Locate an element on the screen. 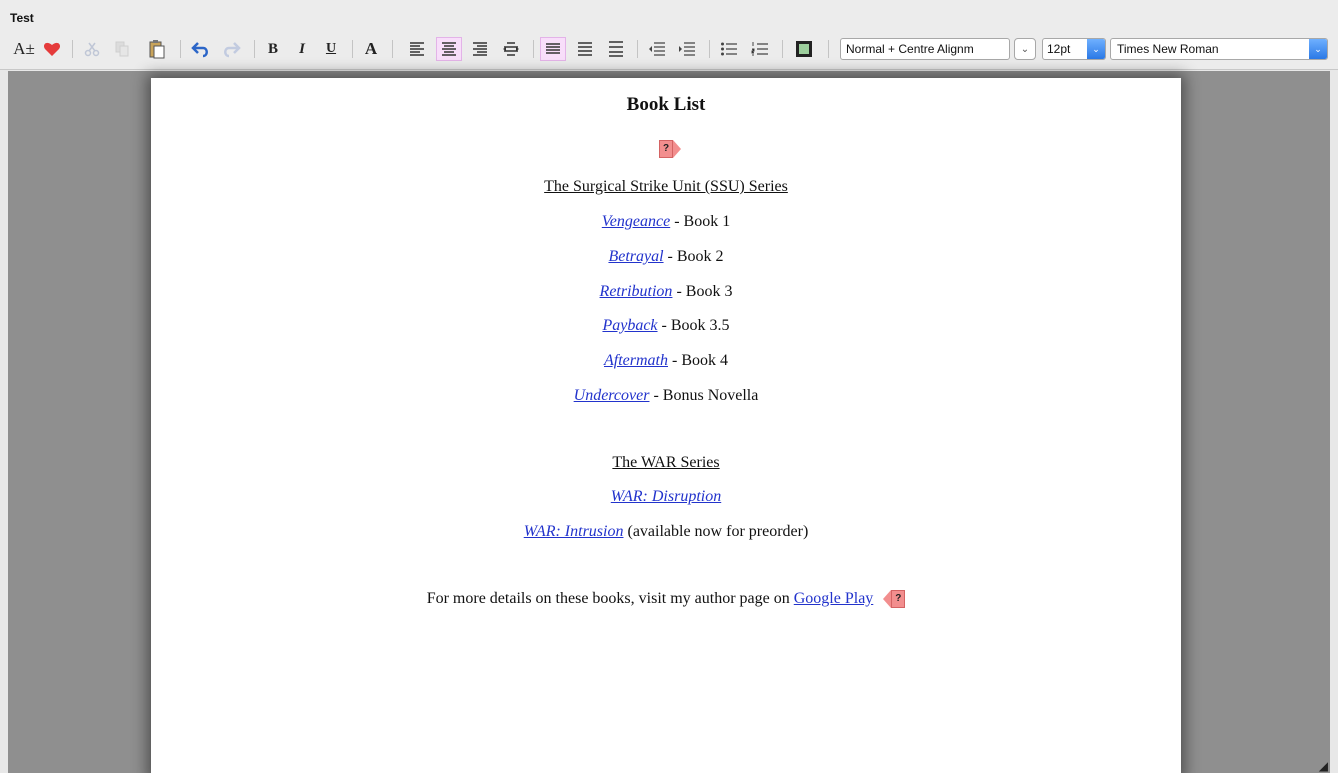  book-line: Aftermath - Book 4 is located at coordinates (666, 361).